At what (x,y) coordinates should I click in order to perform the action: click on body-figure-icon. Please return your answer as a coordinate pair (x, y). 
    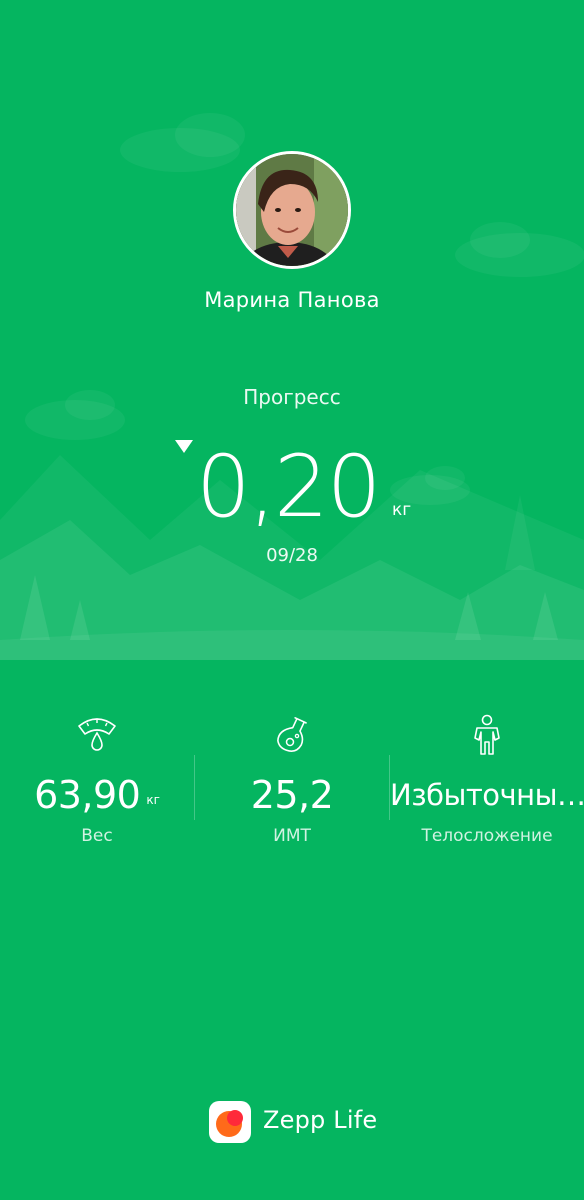
    Looking at the image, I should click on (487, 734).